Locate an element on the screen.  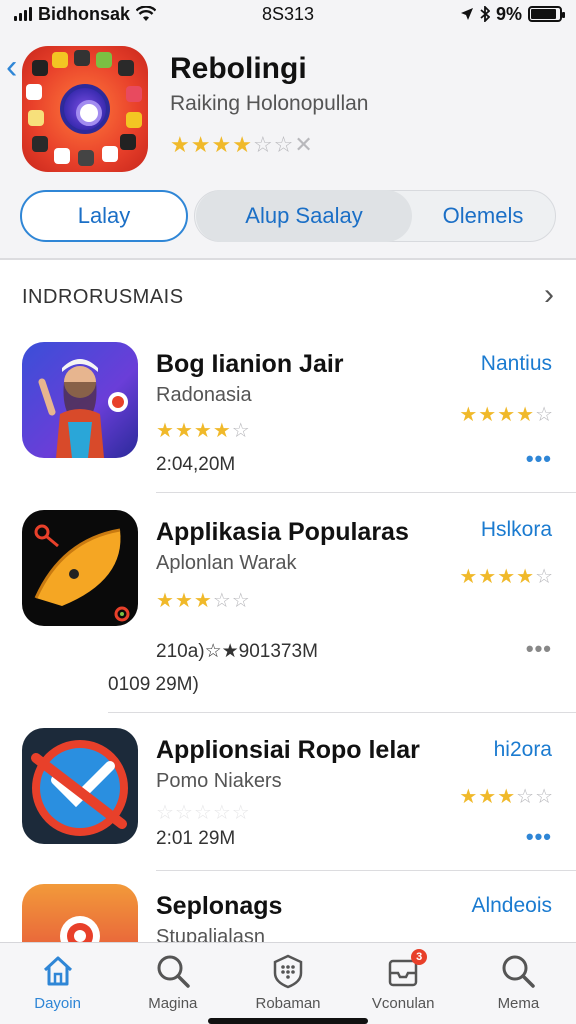
item-subtitle: Stupalialasn is located at coordinates (210, 934).